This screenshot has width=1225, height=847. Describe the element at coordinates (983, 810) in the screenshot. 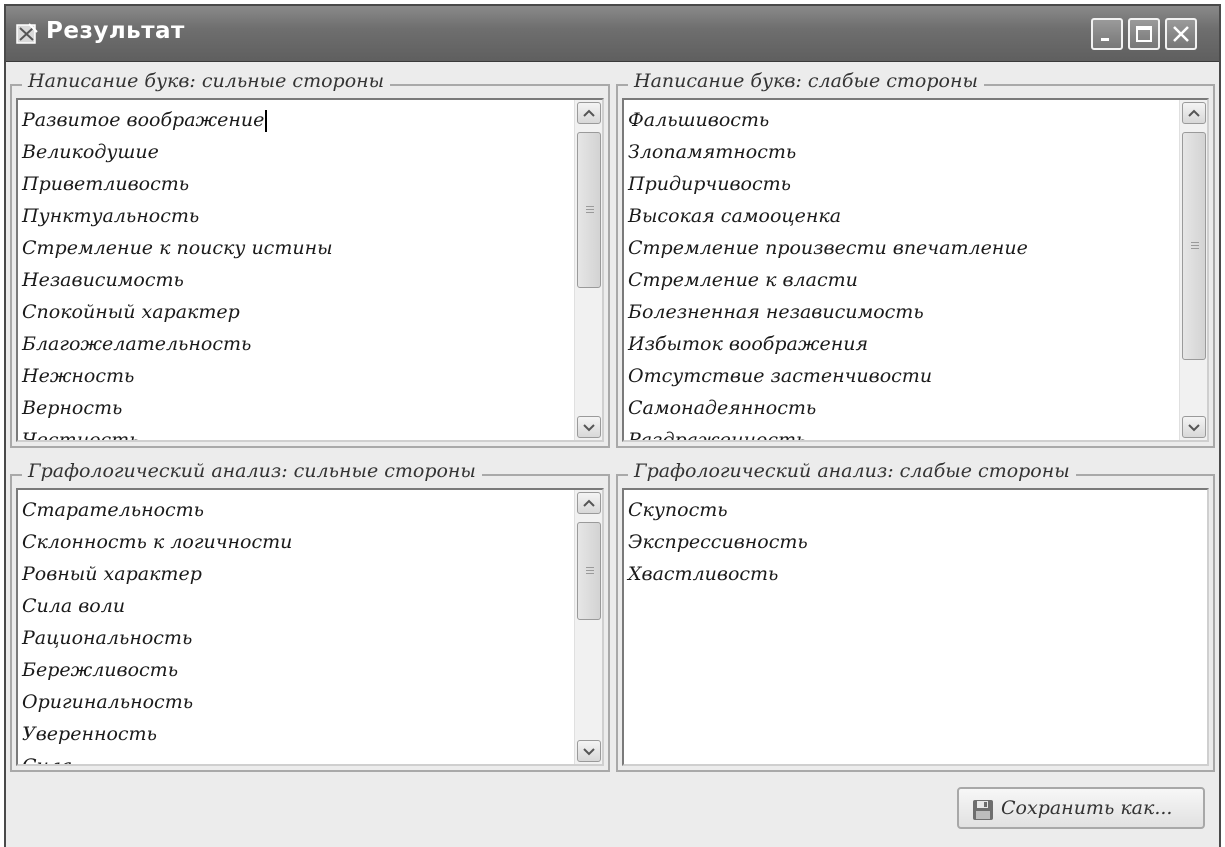

I see `floppy-disk-icon` at that location.